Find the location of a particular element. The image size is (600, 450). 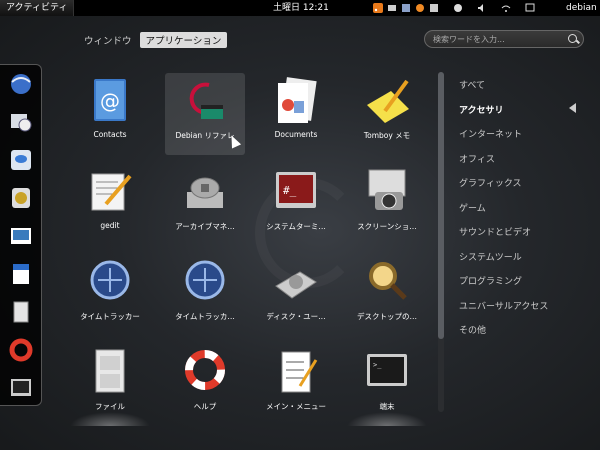

search-box is located at coordinates (504, 39).